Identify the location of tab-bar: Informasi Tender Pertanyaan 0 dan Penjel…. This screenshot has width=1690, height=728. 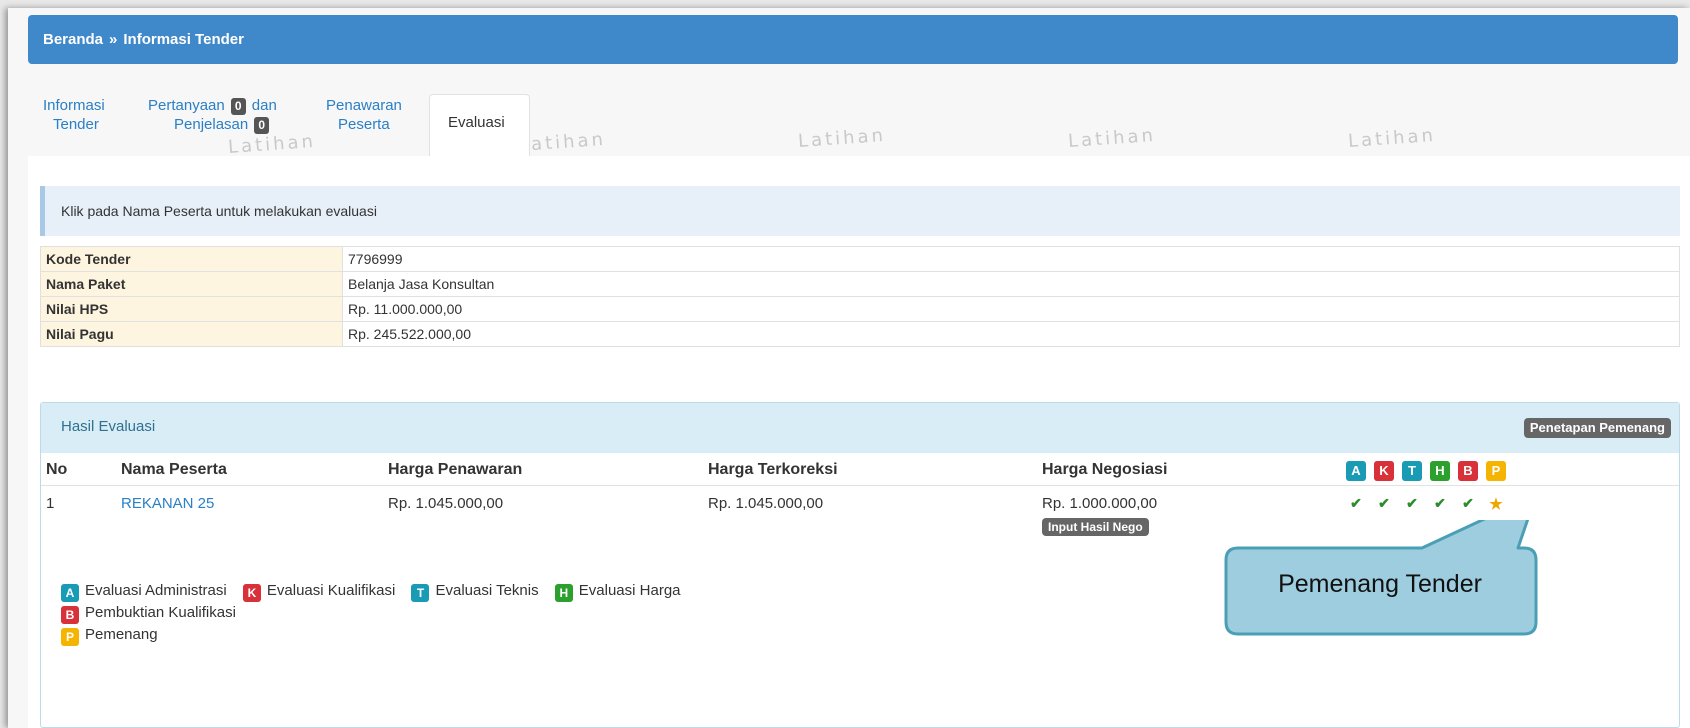
(849, 118).